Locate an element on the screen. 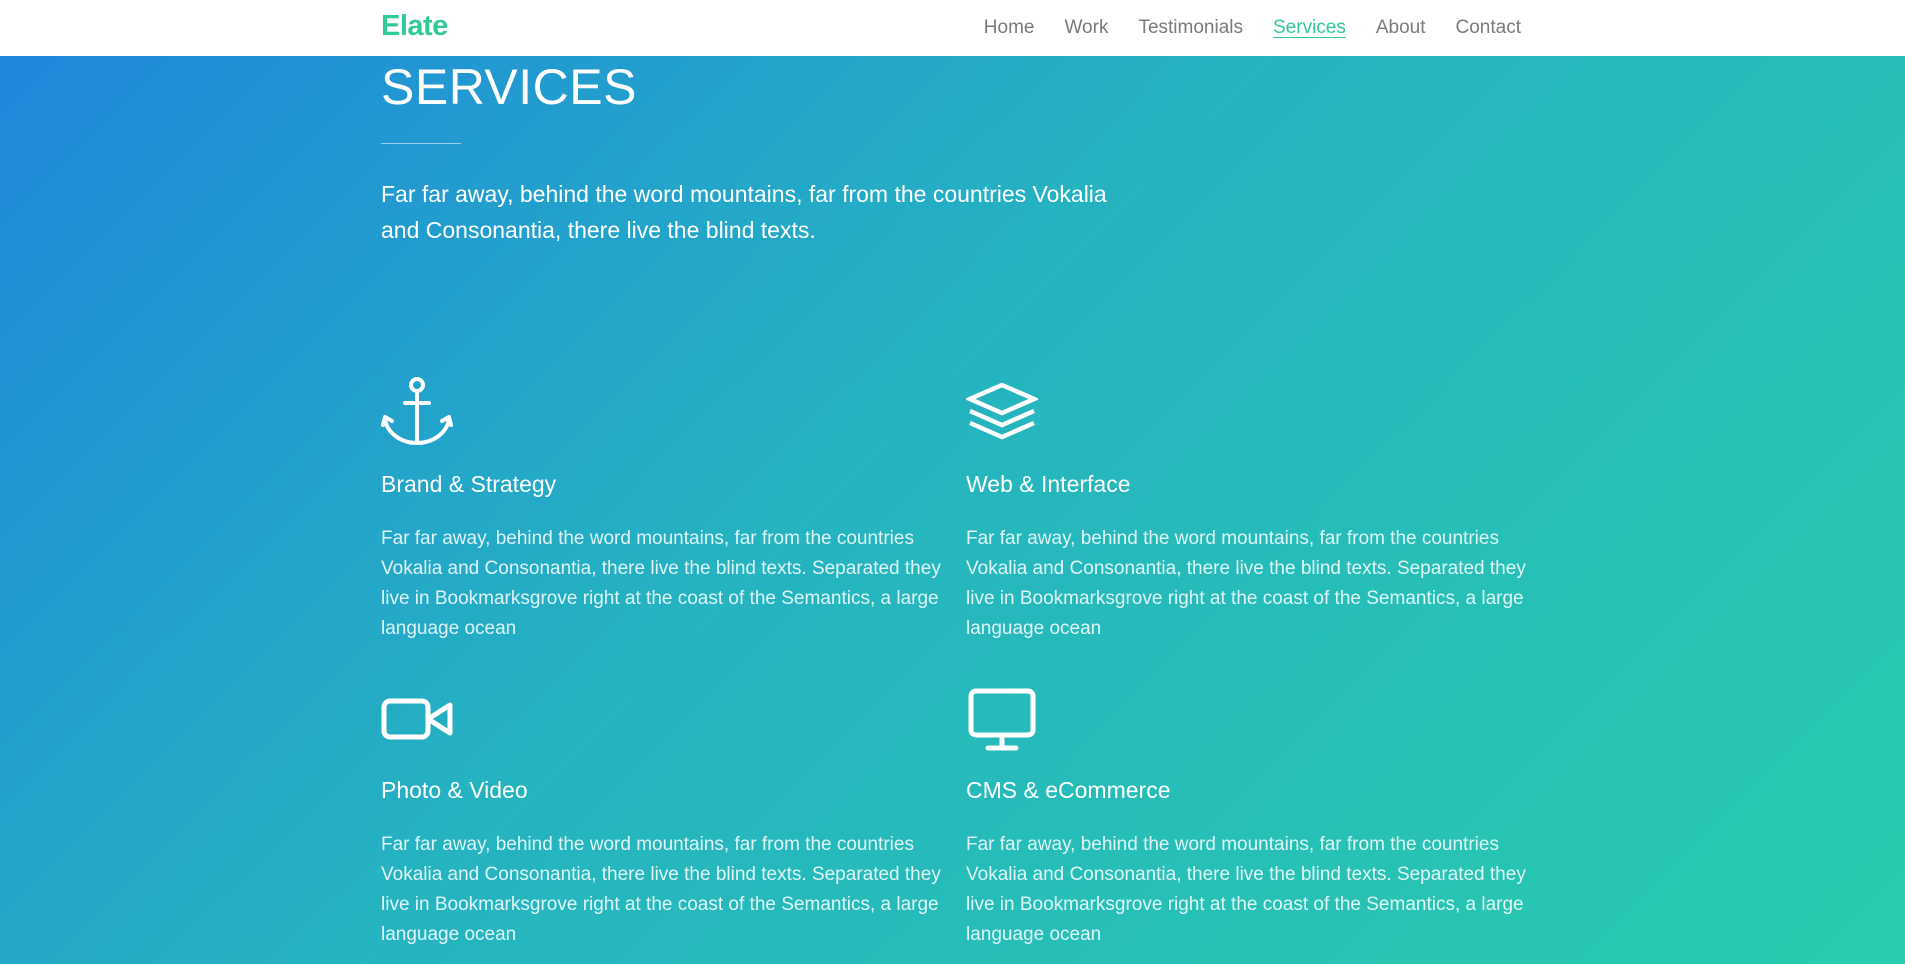 The height and width of the screenshot is (964, 1905). nav-link-work: Work is located at coordinates (1086, 28).